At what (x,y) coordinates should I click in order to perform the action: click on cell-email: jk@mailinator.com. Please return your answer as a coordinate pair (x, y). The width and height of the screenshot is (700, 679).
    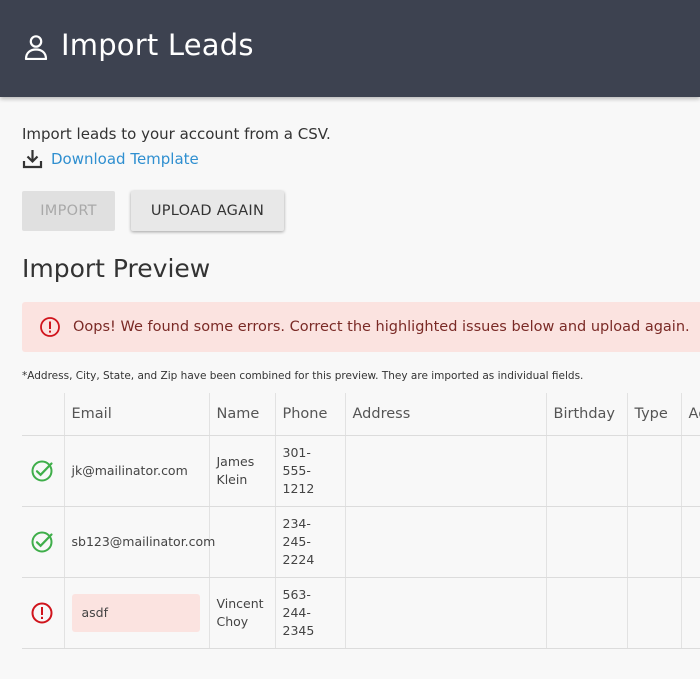
    Looking at the image, I should click on (137, 471).